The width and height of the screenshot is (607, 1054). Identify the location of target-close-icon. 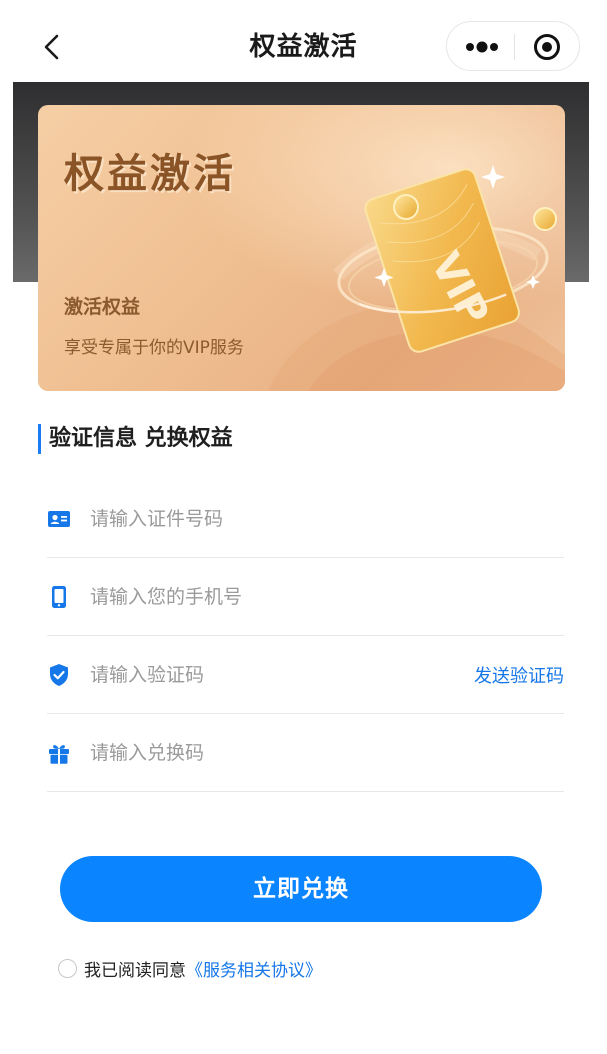
(547, 47).